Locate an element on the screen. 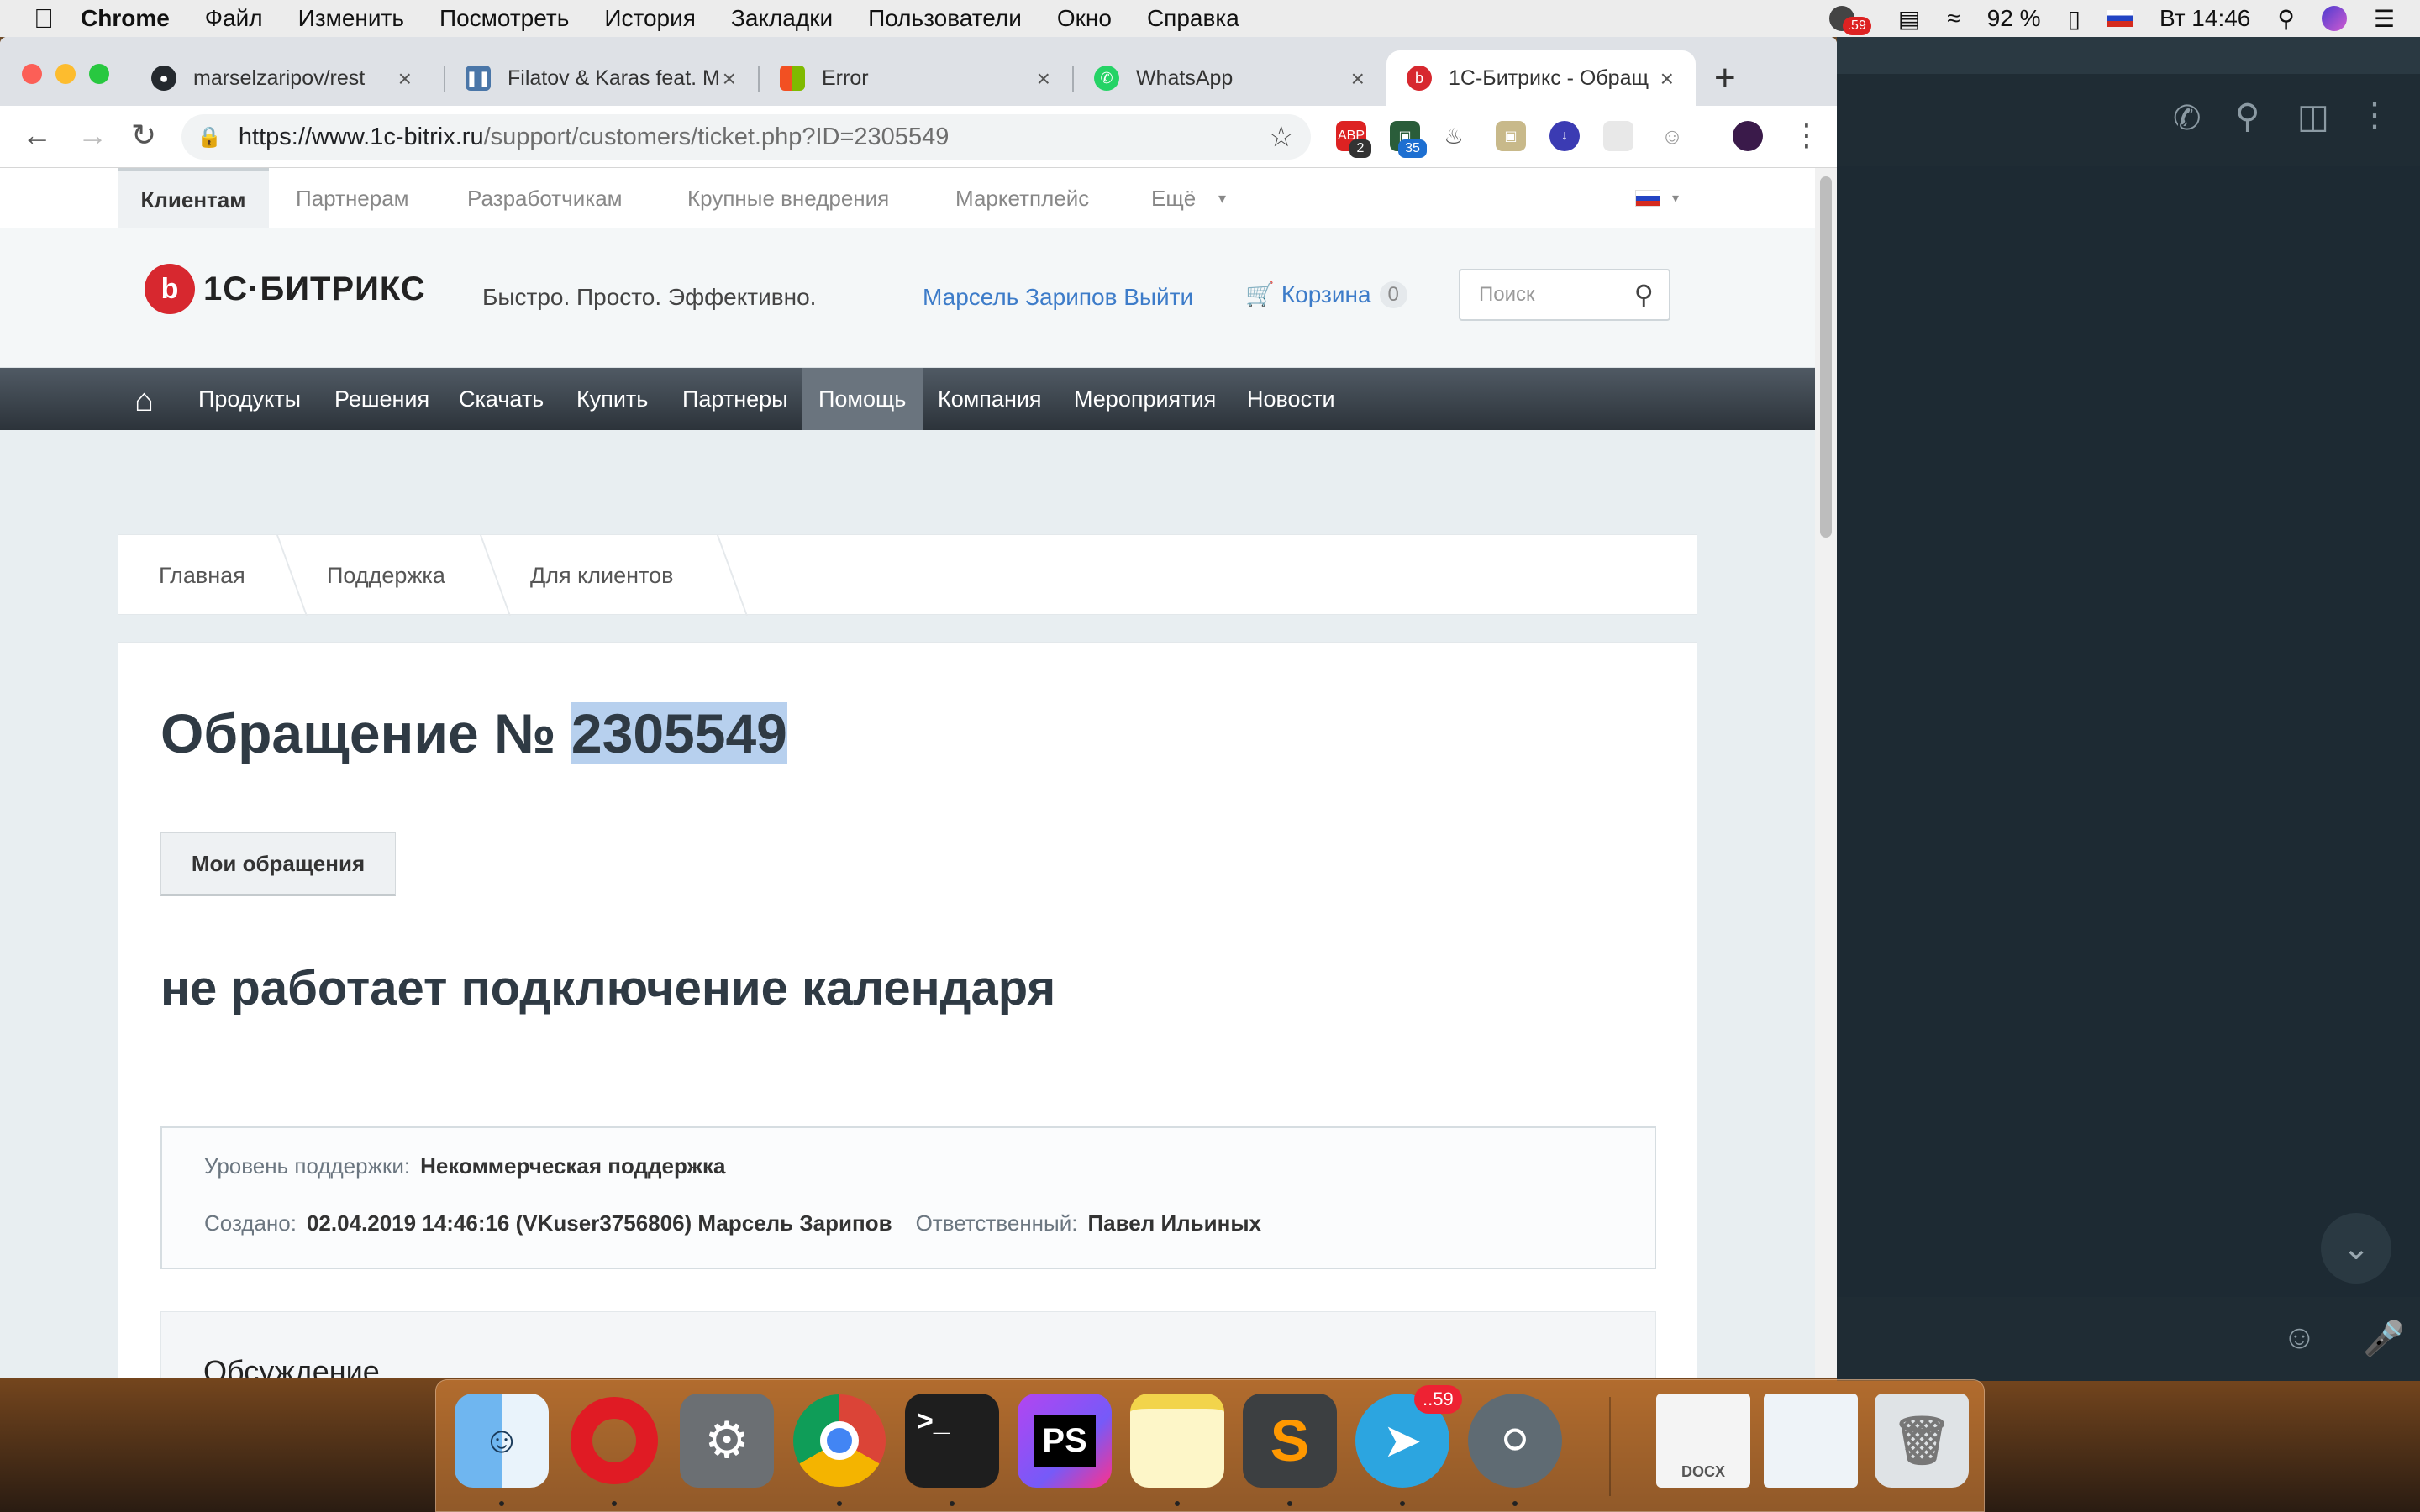 This screenshot has width=2420, height=1512. nav-solutions: Решения is located at coordinates (382, 399).